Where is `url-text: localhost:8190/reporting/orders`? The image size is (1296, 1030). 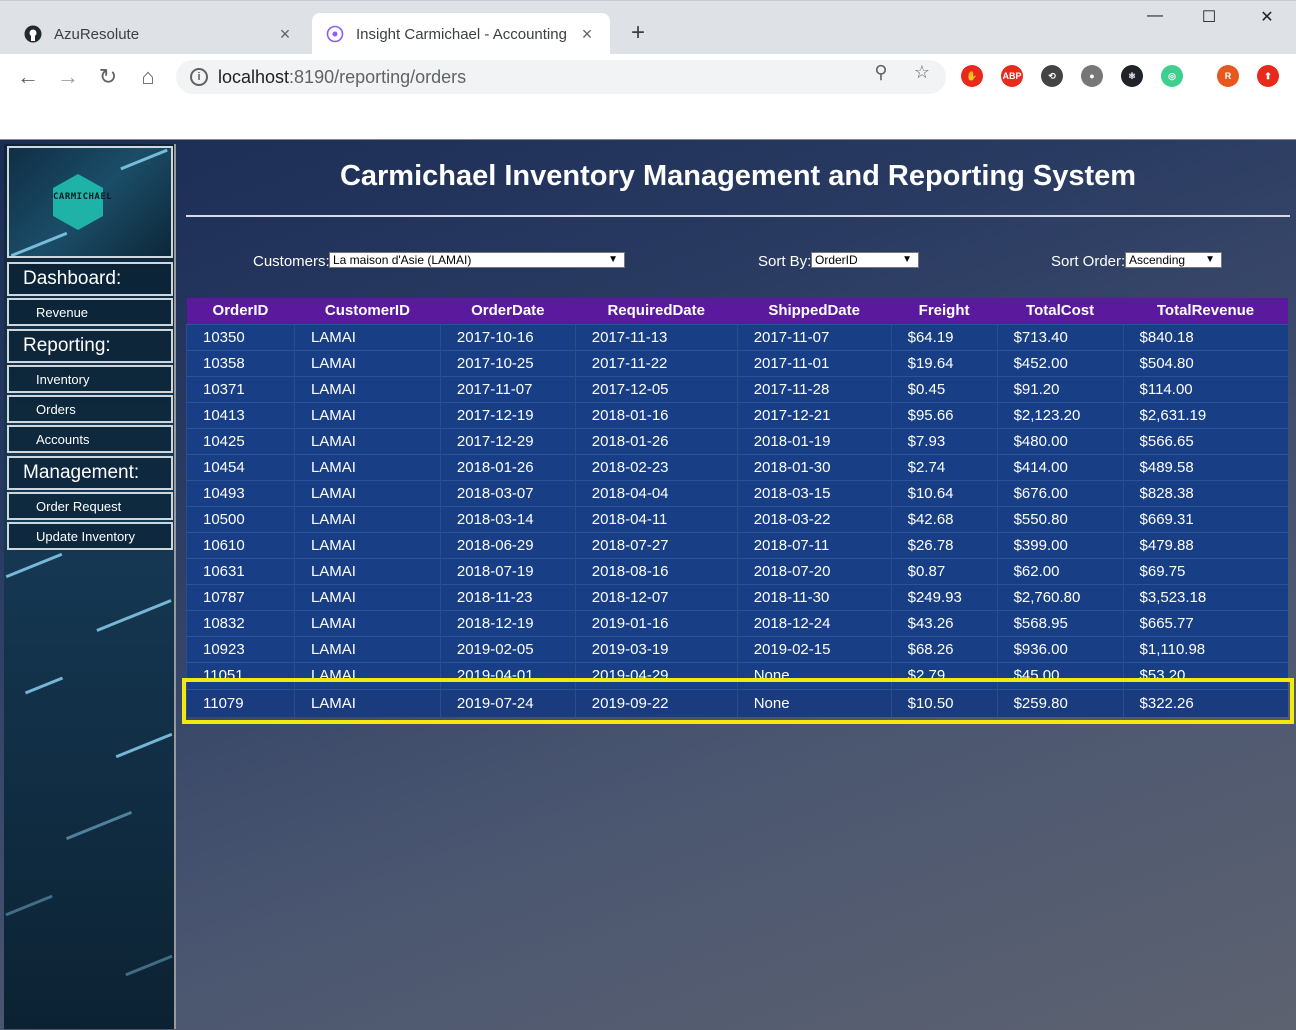
url-text: localhost:8190/reporting/orders is located at coordinates (582, 77).